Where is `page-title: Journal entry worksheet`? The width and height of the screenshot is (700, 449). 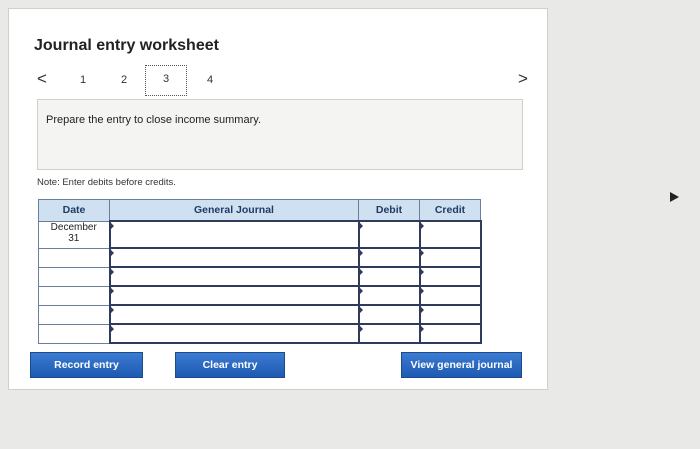 page-title: Journal entry worksheet is located at coordinates (126, 45).